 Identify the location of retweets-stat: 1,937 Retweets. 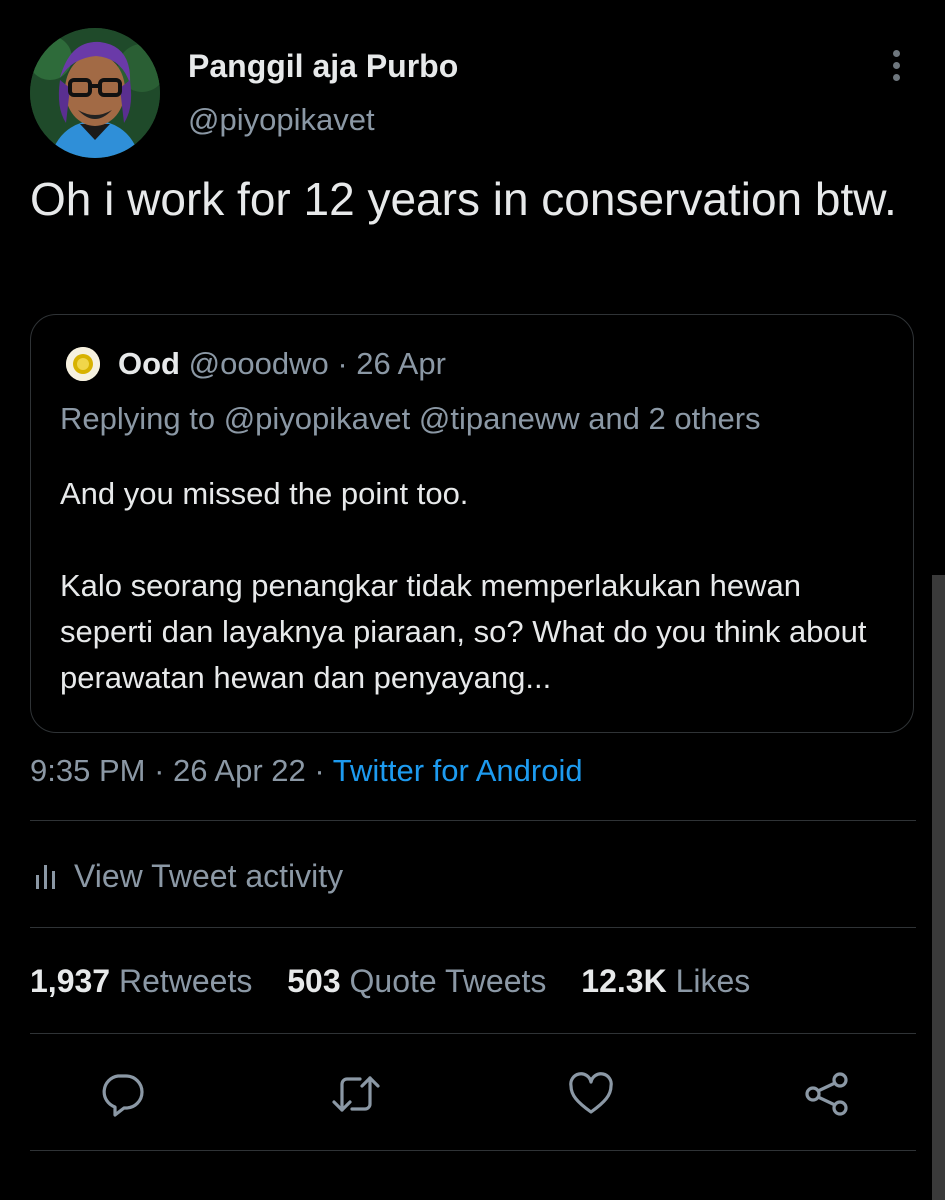
(141, 981).